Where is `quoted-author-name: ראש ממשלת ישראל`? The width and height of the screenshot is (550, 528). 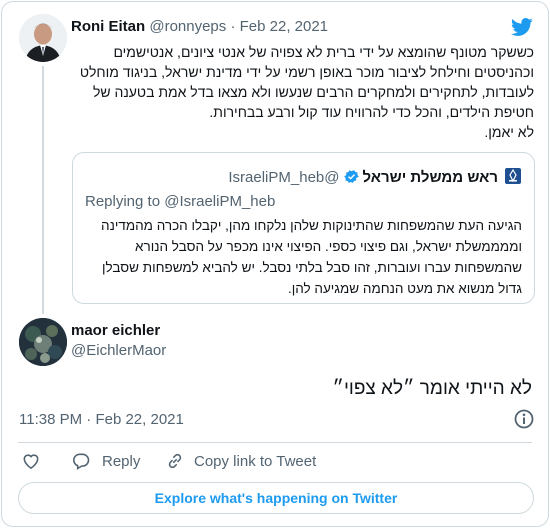
quoted-author-name: ראש ממשלת ישראל is located at coordinates (430, 177).